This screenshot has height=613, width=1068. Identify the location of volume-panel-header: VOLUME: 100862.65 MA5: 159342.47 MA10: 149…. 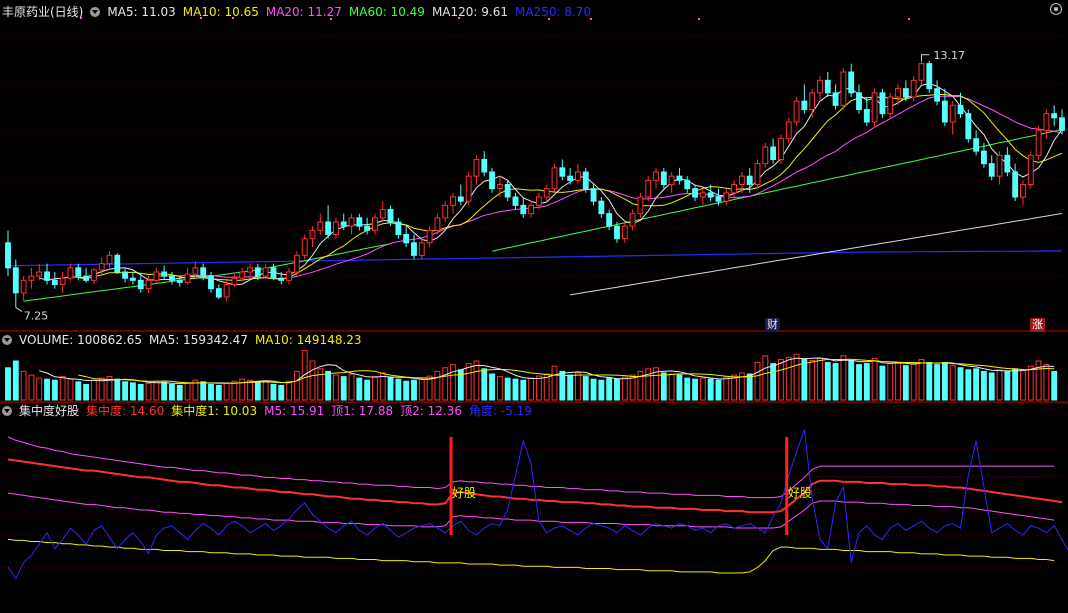
(189, 340).